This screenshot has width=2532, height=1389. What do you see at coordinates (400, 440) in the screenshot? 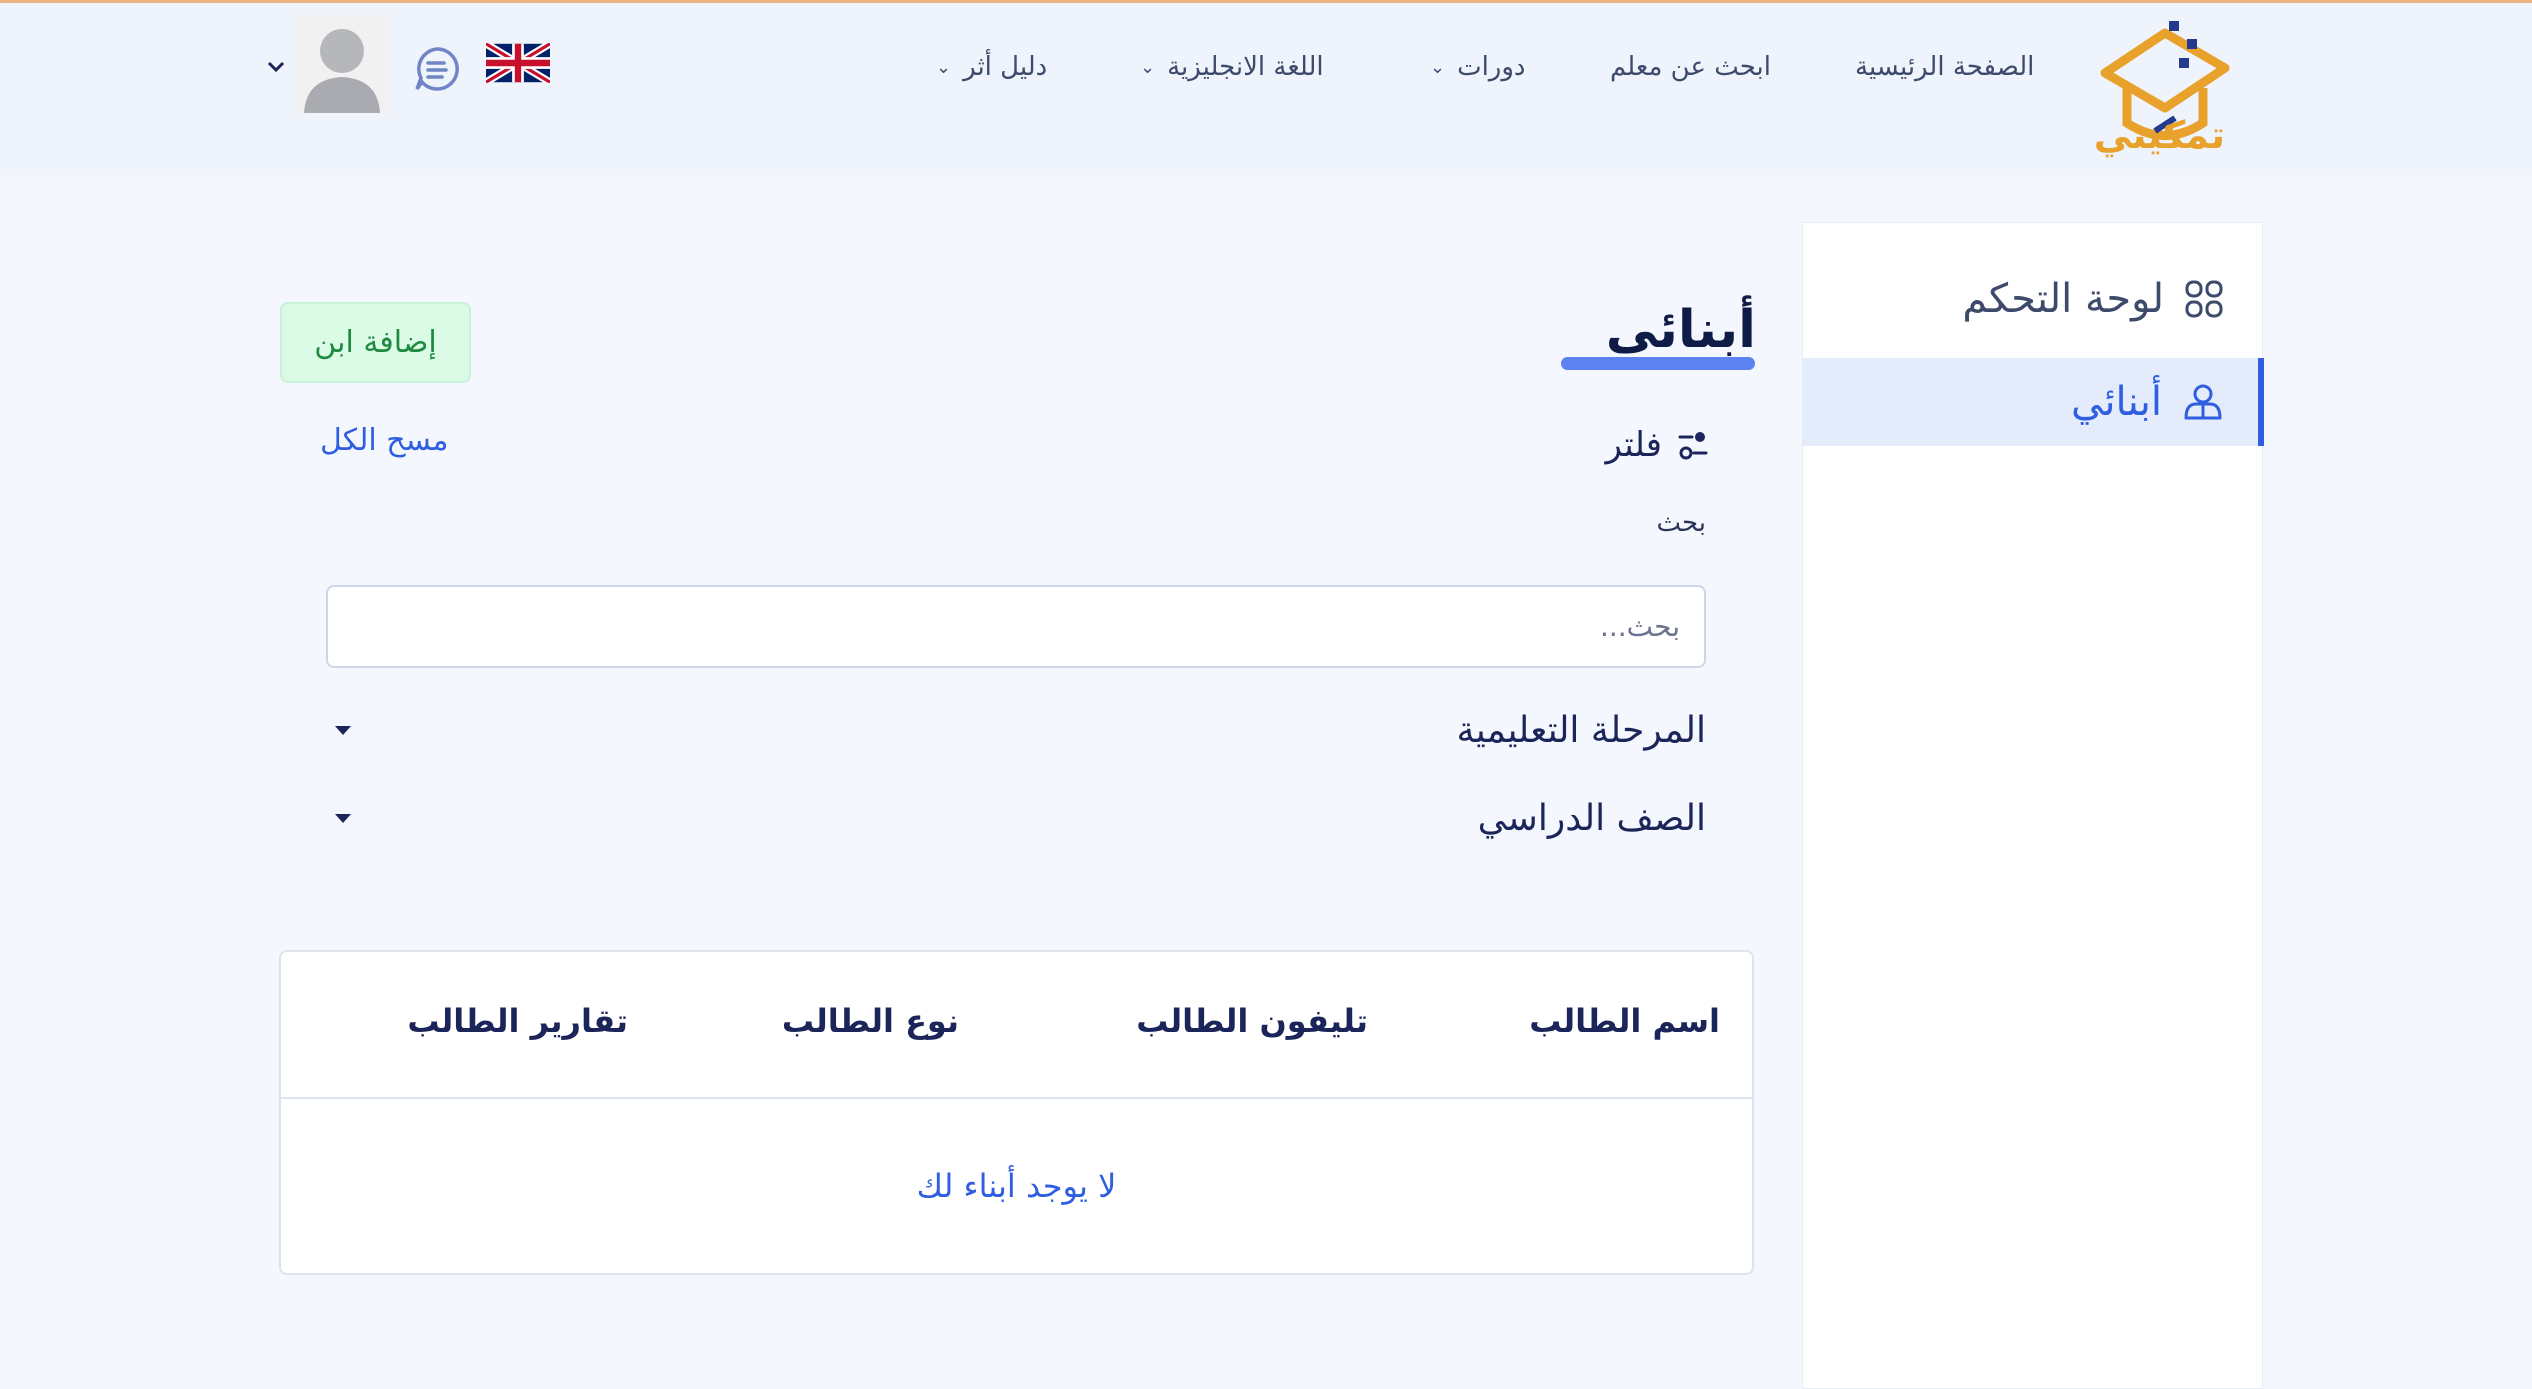
I see `clear-all-link: مسح الكل` at bounding box center [400, 440].